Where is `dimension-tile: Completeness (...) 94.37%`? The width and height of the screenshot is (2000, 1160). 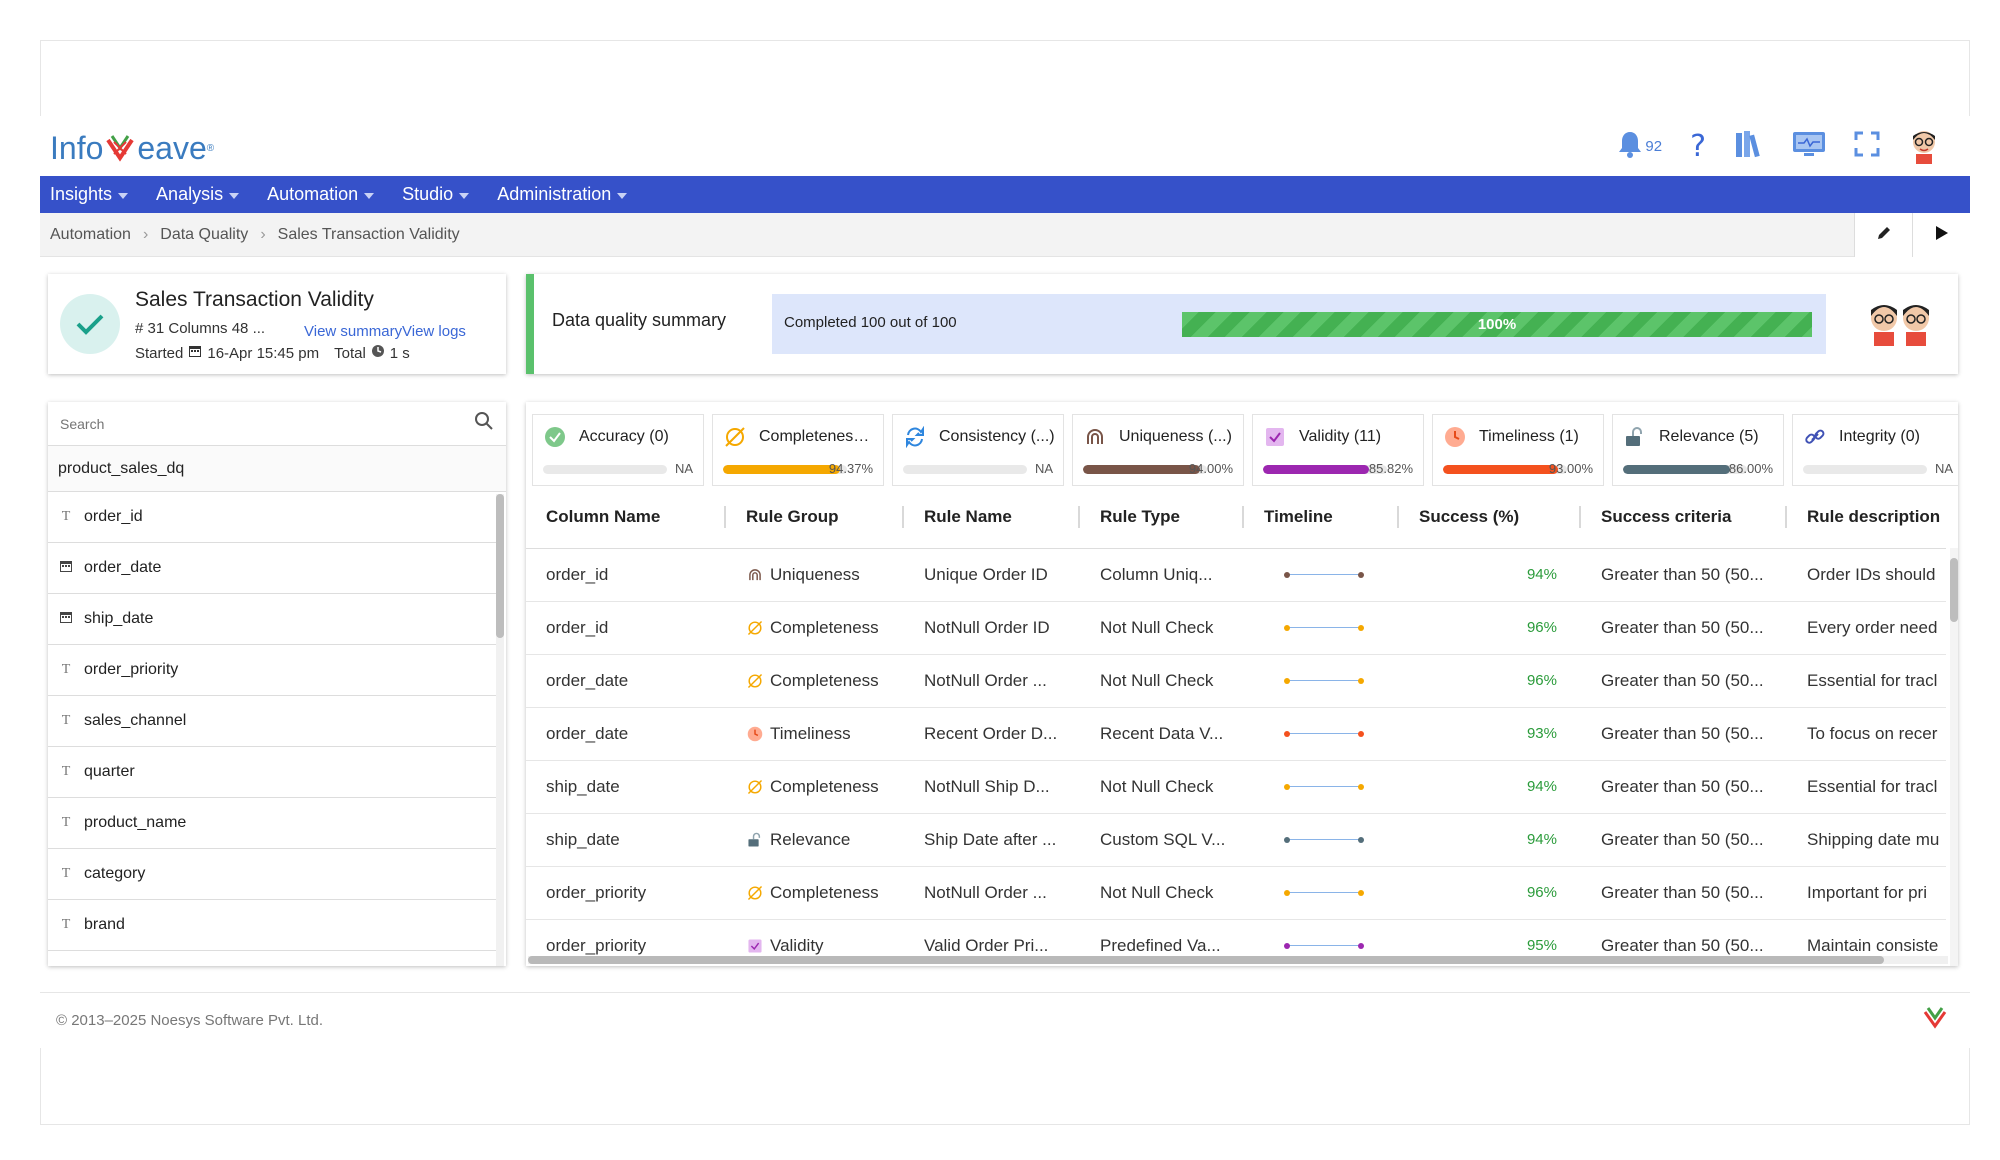
dimension-tile: Completeness (...) 94.37% is located at coordinates (798, 450).